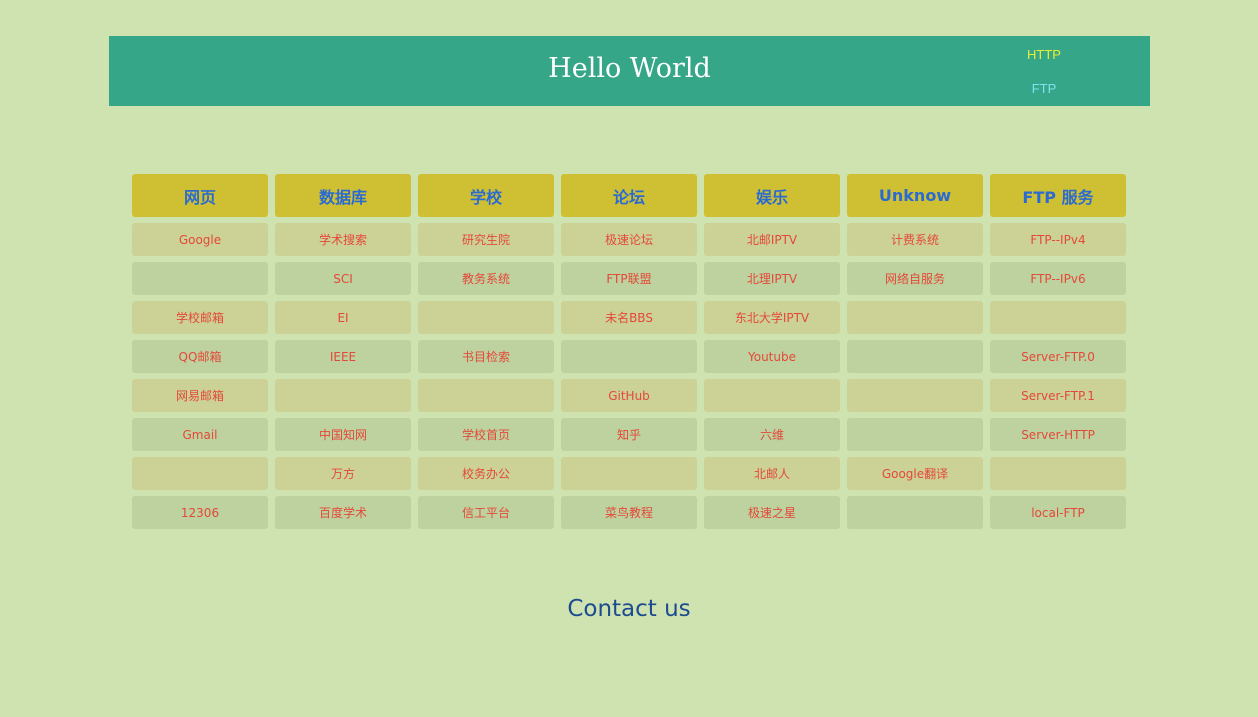 The height and width of the screenshot is (717, 1258). Describe the element at coordinates (343, 512) in the screenshot. I see `link-cell: 百度学术` at that location.